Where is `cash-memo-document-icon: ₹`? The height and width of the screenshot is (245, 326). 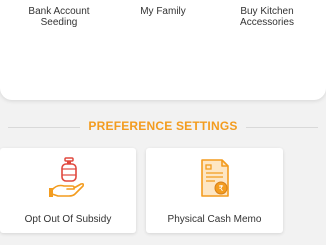
cash-memo-document-icon: ₹ is located at coordinates (215, 178).